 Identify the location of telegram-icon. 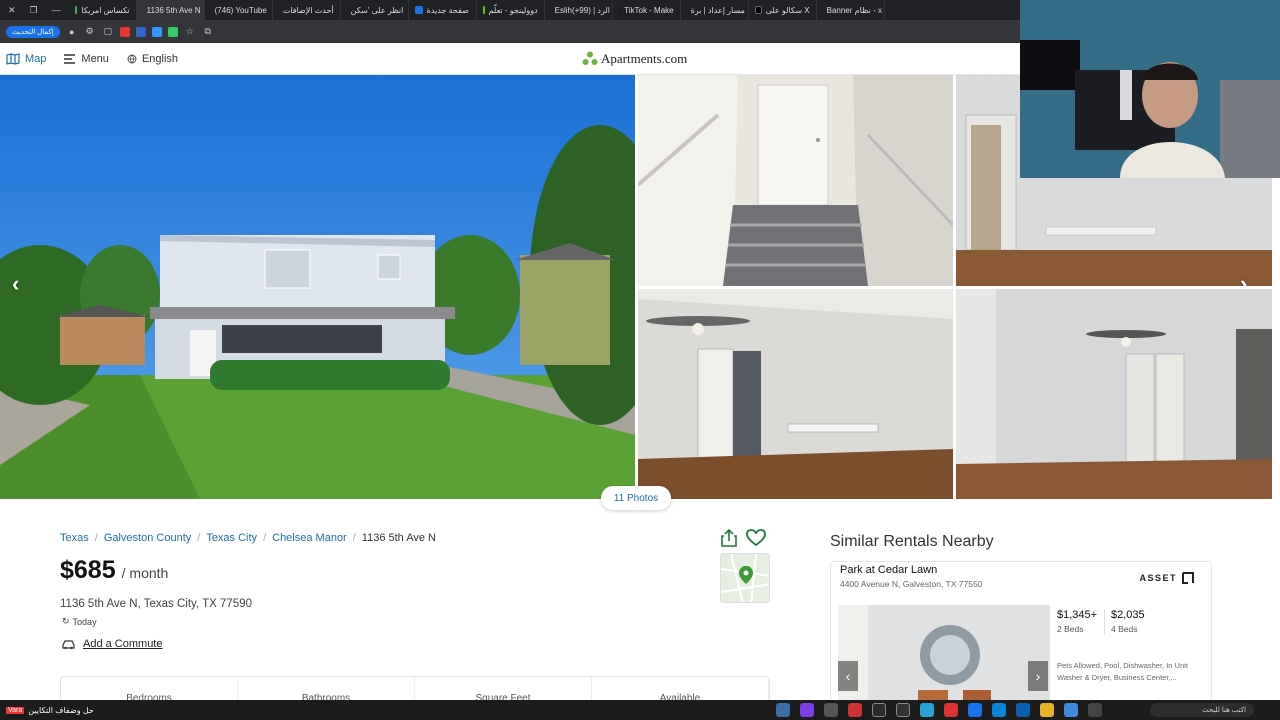
(927, 710).